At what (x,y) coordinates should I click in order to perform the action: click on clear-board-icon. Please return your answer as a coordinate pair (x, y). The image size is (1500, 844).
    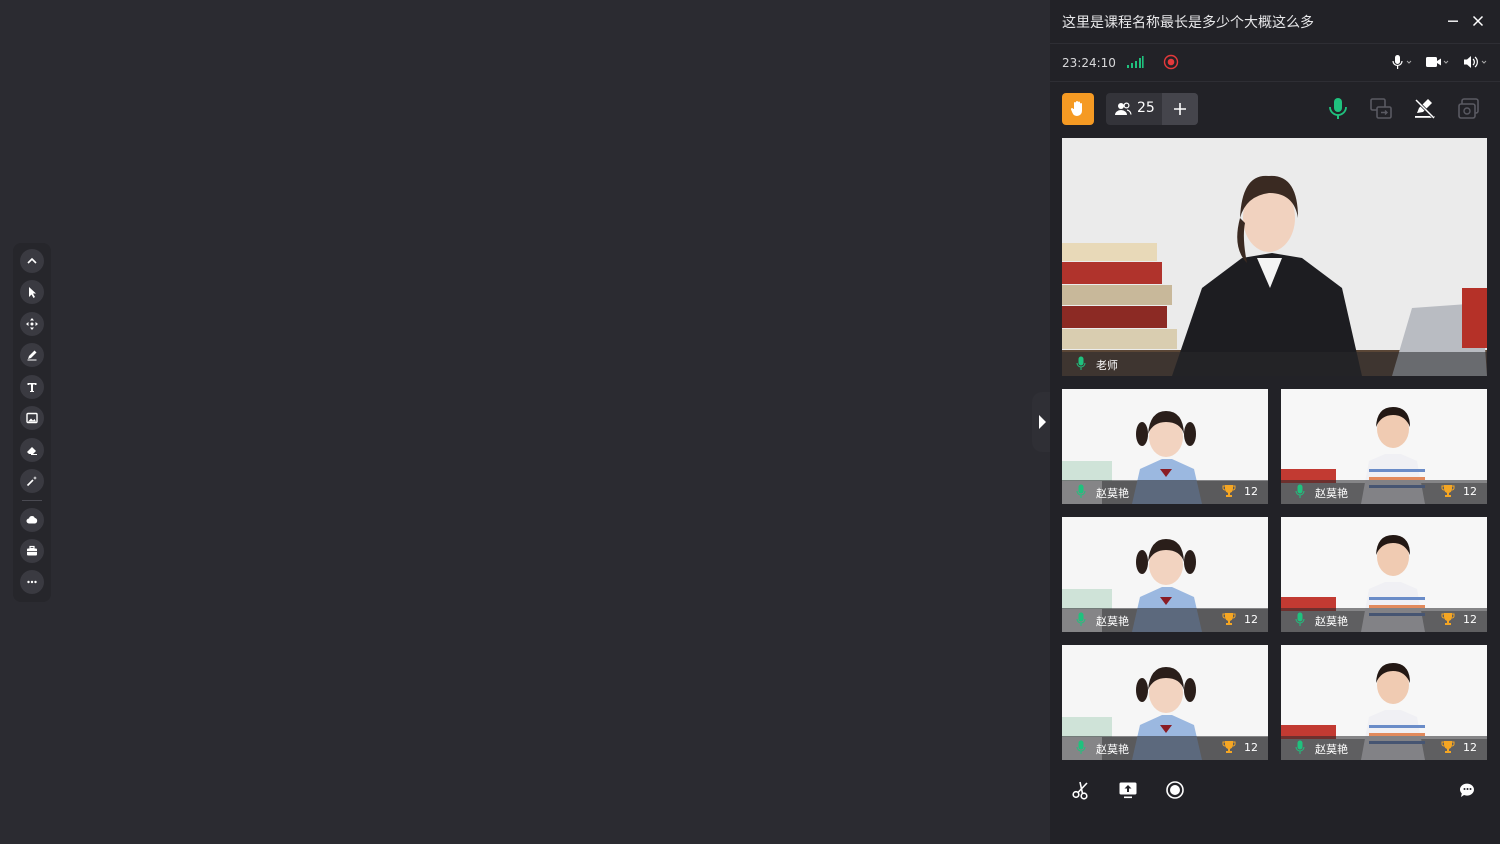
    Looking at the image, I should click on (1425, 109).